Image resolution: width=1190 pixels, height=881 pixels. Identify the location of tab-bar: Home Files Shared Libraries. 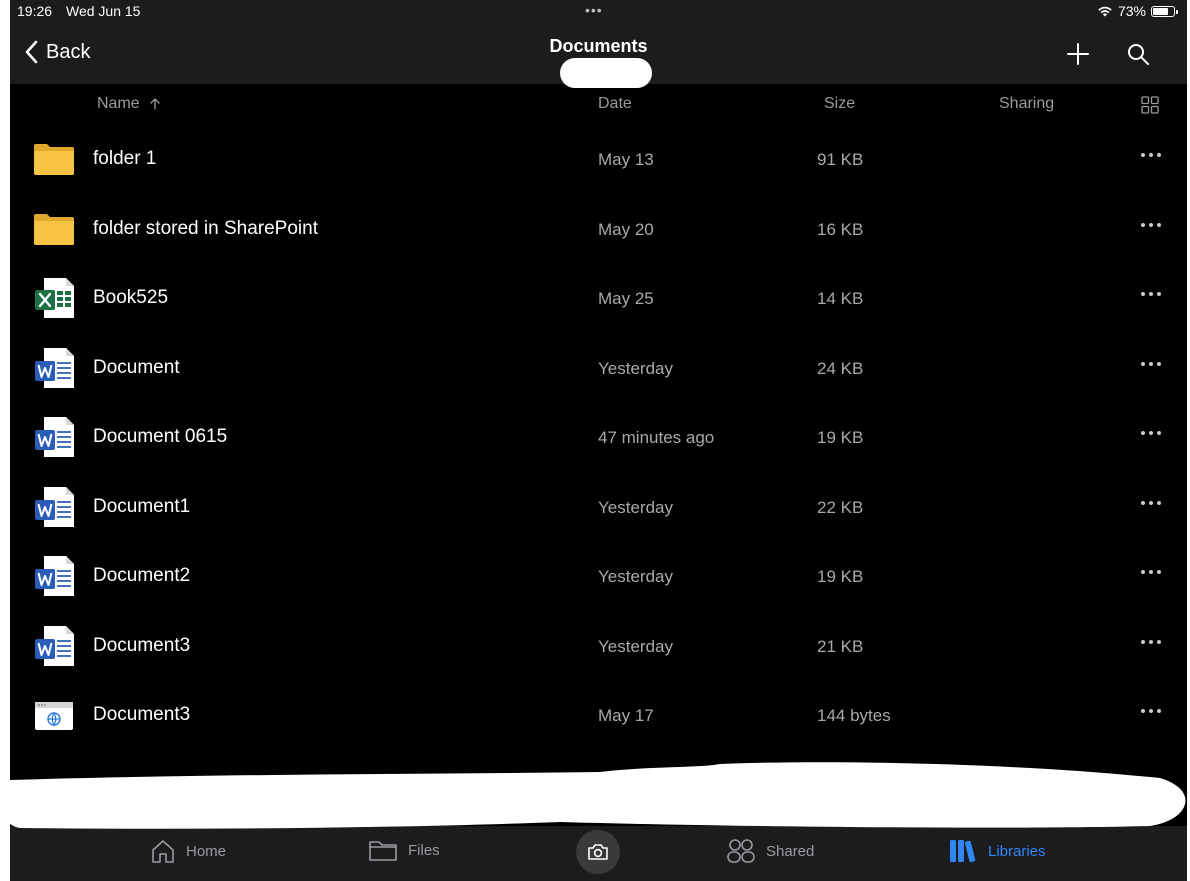
(598, 853).